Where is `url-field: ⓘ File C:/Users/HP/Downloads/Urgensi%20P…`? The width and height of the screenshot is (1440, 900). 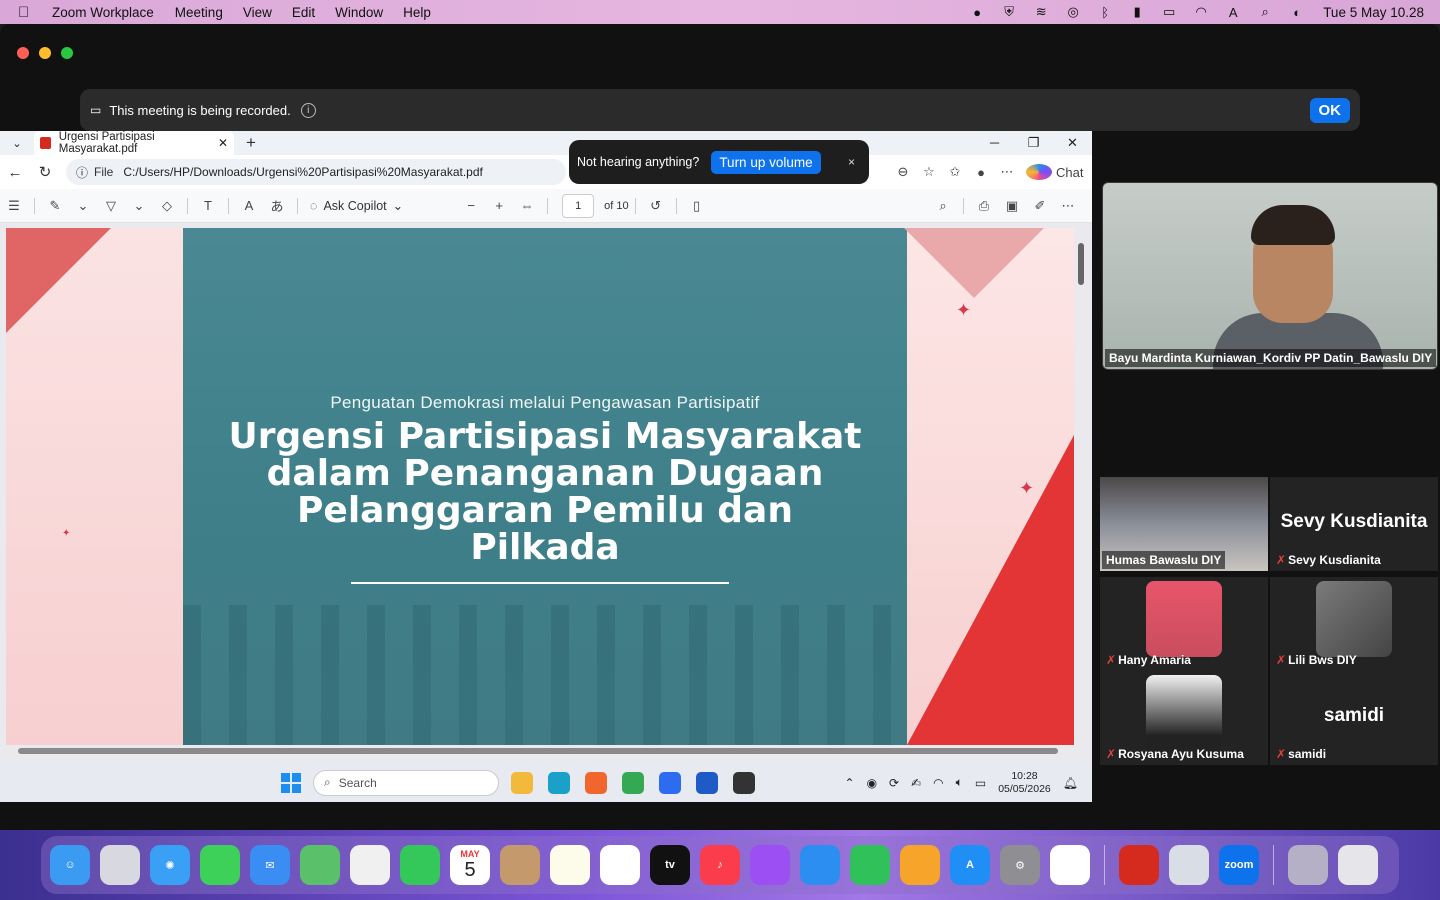
url-field: ⓘ File C:/Users/HP/Downloads/Urgensi%20P… is located at coordinates (316, 172).